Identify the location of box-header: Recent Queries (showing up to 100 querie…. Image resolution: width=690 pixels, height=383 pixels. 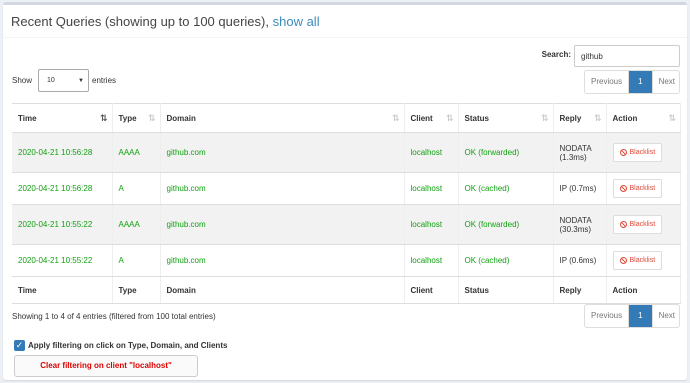
(345, 21).